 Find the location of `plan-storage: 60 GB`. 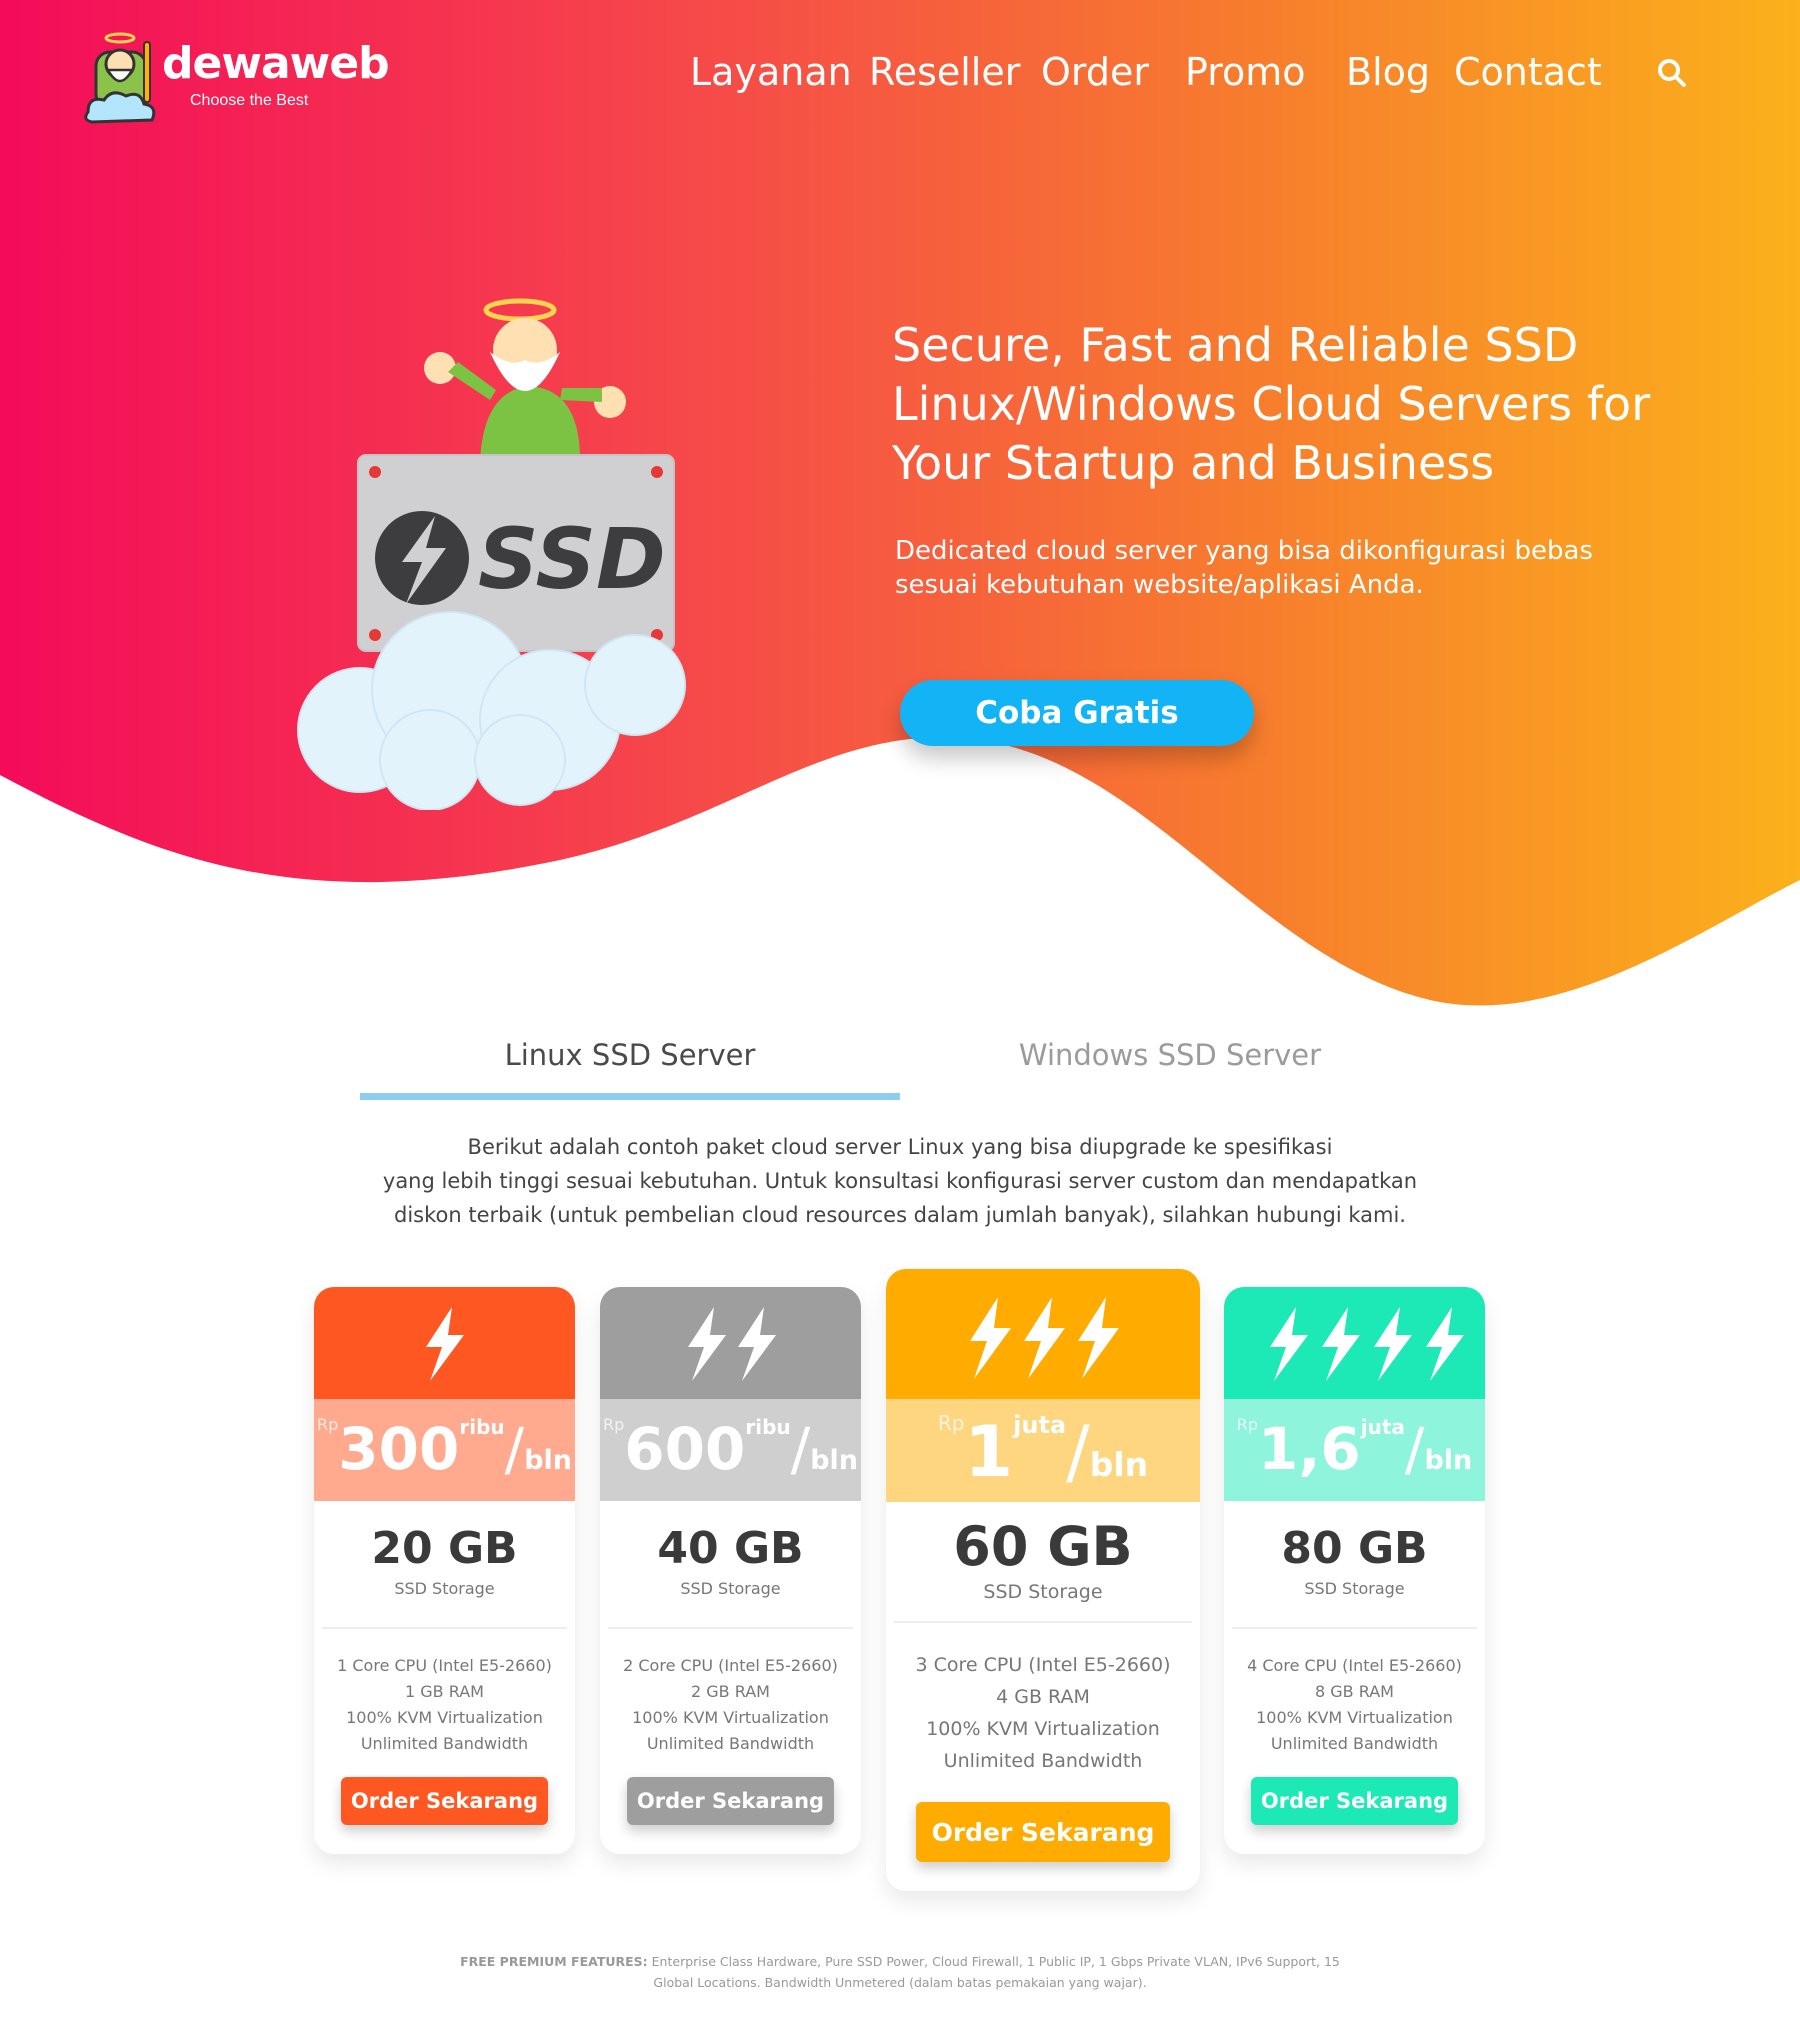

plan-storage: 60 GB is located at coordinates (1043, 1546).